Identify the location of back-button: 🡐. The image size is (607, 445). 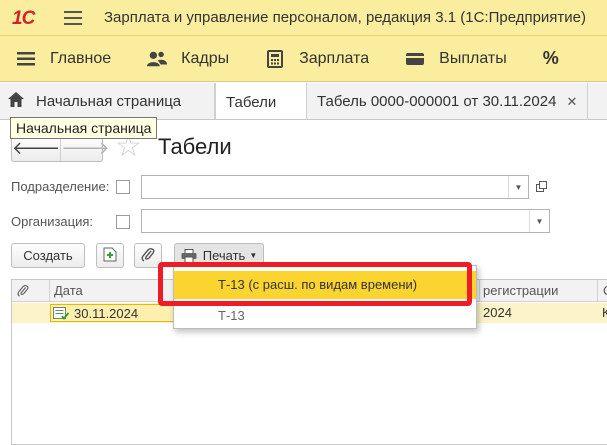
(36, 148).